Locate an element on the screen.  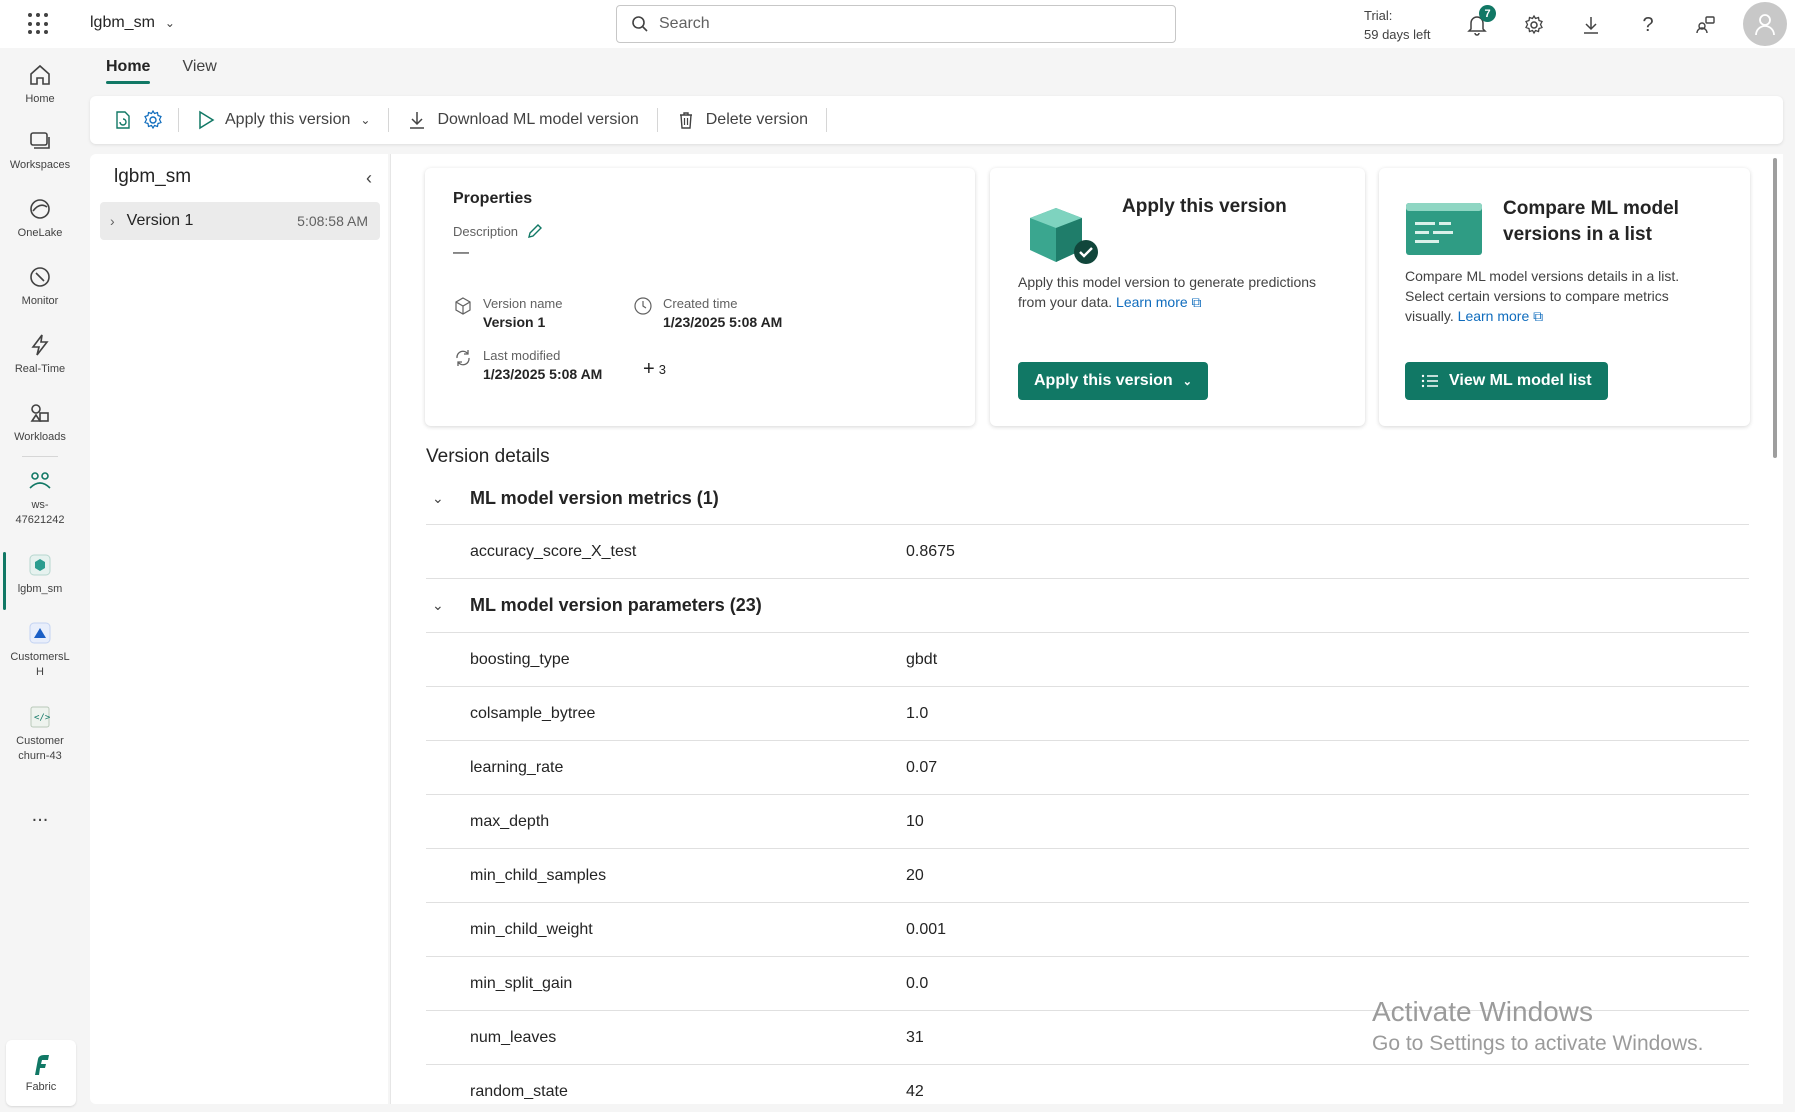
param-value: gbdt is located at coordinates (922, 659).